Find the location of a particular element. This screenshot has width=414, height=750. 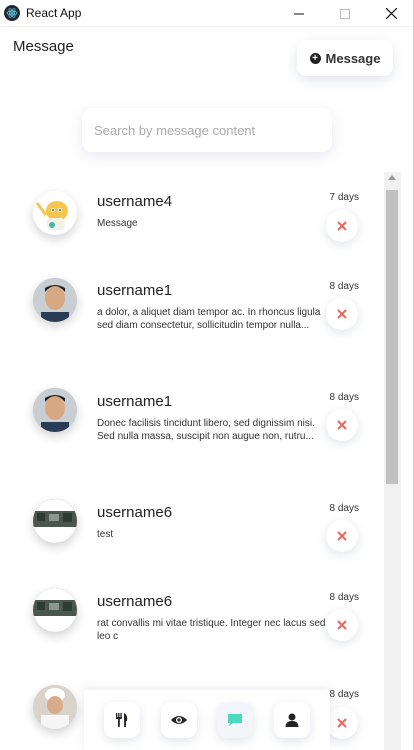

maximize-button is located at coordinates (345, 13).